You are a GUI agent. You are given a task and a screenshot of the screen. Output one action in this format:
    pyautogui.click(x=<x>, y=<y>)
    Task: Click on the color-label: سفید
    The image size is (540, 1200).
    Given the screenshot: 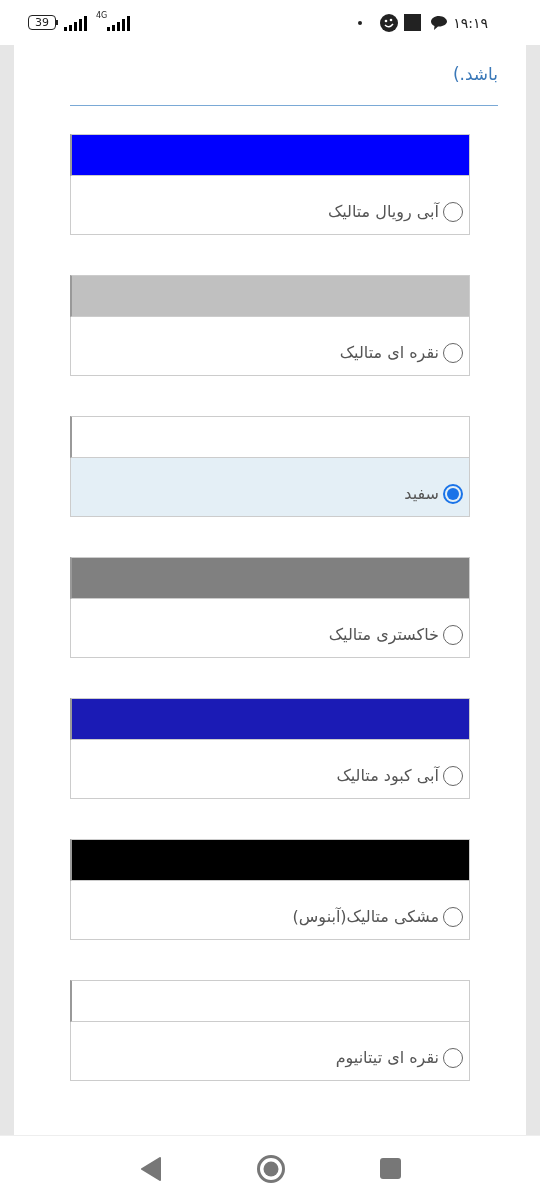 What is the action you would take?
    pyautogui.click(x=421, y=494)
    